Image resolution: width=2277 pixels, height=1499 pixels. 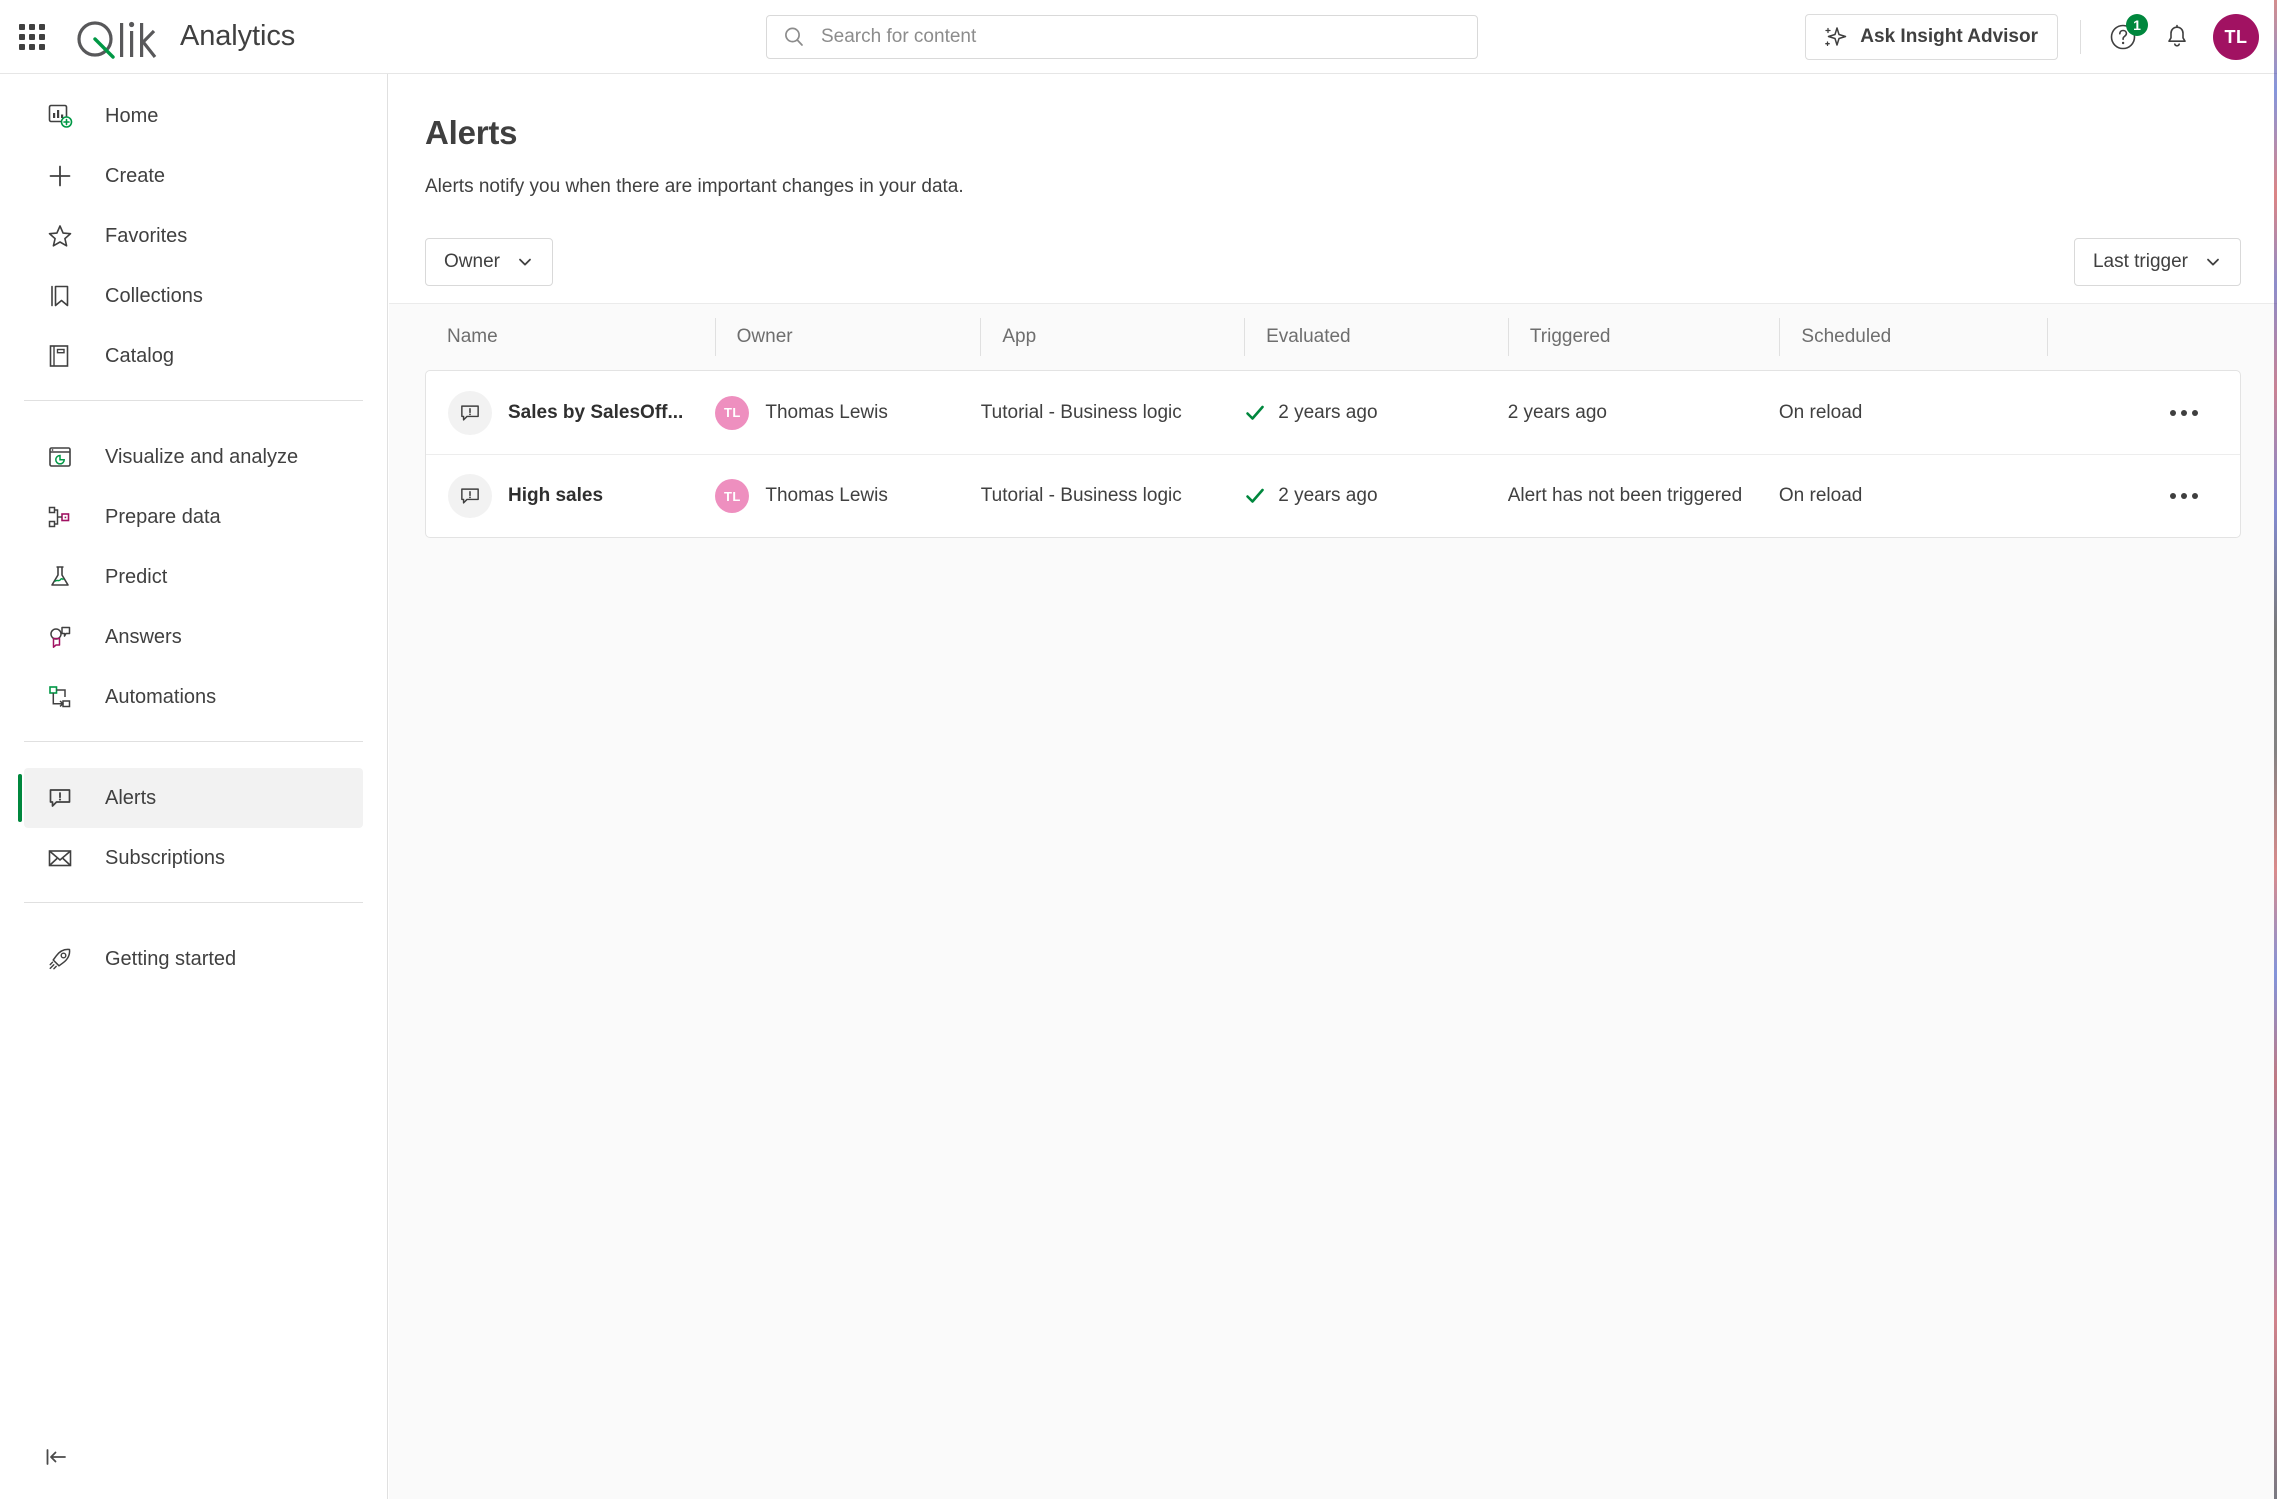 What do you see at coordinates (193, 356) in the screenshot?
I see `sidebar-item-catalog: Catalog` at bounding box center [193, 356].